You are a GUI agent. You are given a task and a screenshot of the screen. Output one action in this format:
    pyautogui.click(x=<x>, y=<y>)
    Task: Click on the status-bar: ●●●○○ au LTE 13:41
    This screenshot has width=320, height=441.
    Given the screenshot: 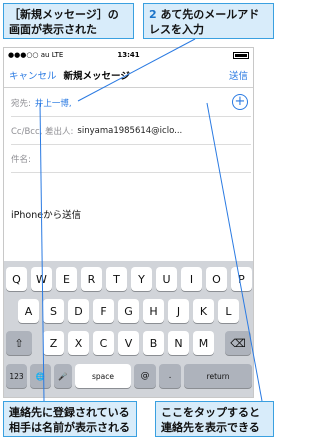 What is the action you would take?
    pyautogui.click(x=128, y=55)
    